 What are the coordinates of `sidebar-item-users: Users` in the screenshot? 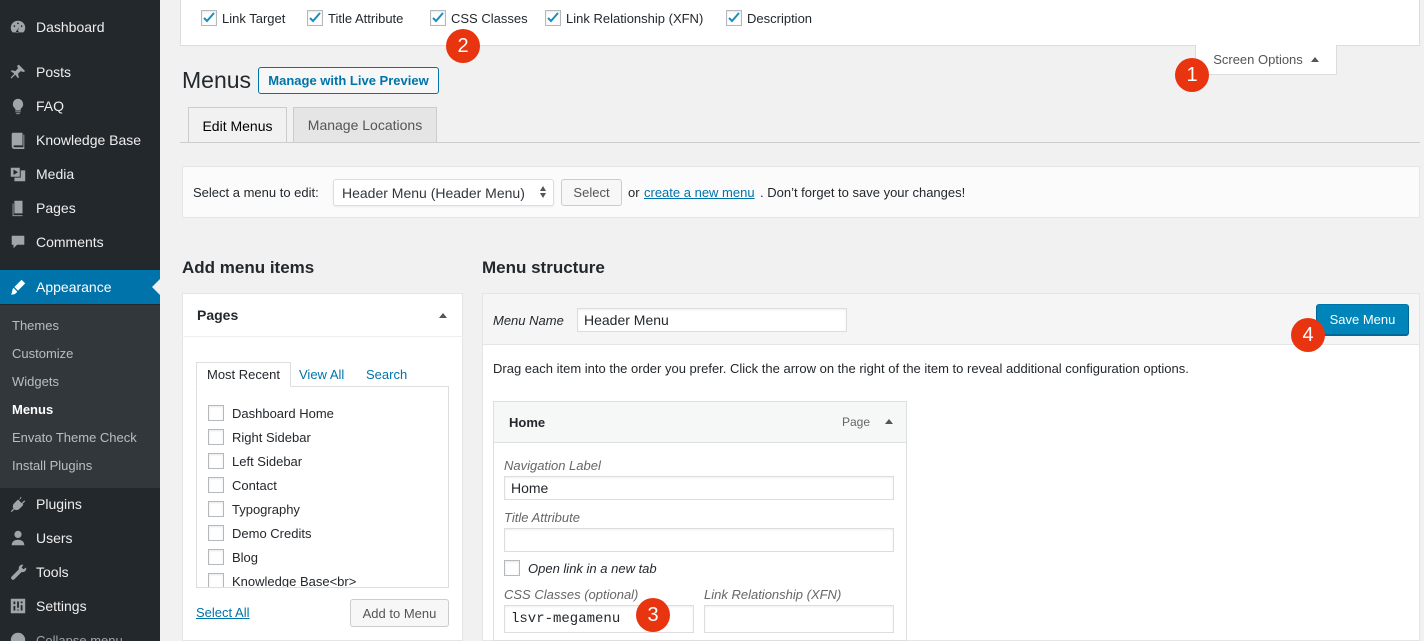 It's located at (80, 538).